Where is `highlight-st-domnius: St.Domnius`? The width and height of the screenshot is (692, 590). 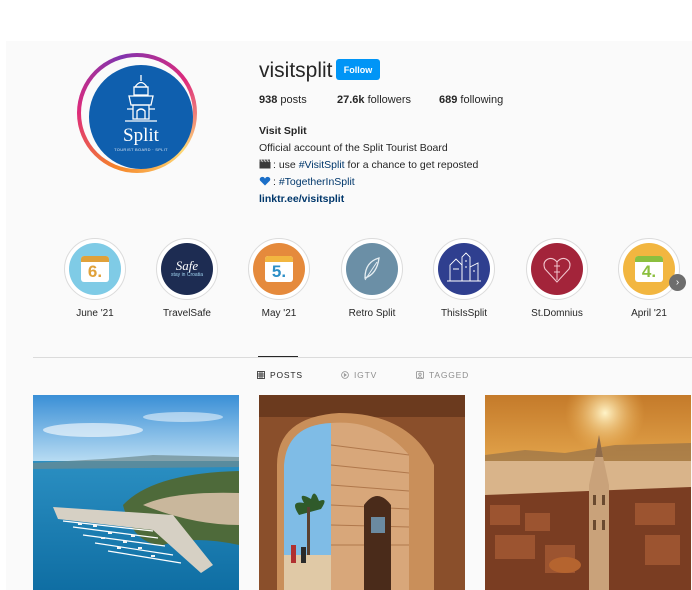
highlight-st-domnius: St.Domnius is located at coordinates (557, 278).